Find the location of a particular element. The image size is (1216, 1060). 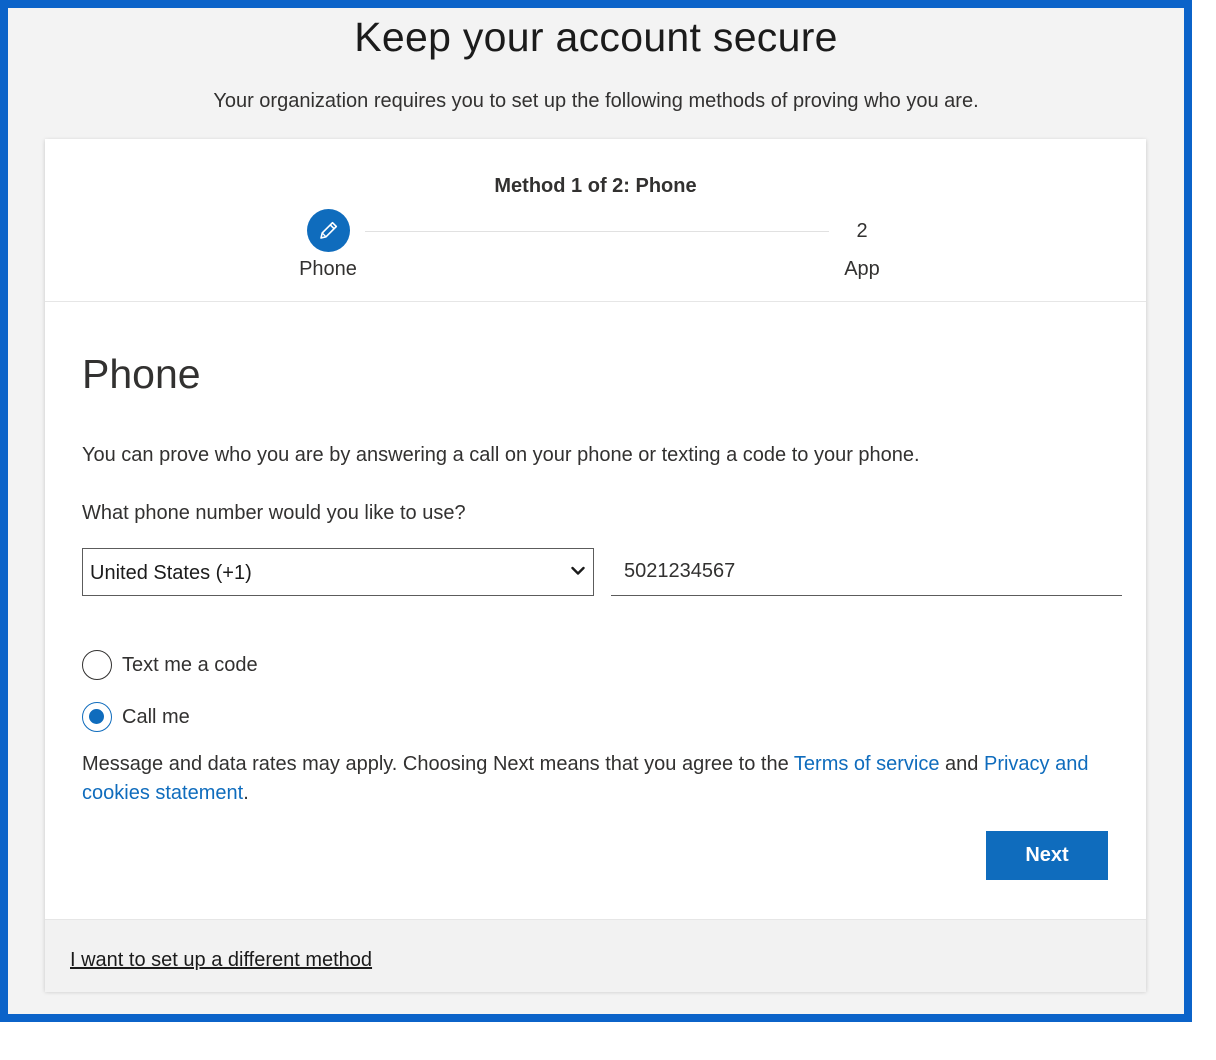

next-button: Next is located at coordinates (1047, 855).